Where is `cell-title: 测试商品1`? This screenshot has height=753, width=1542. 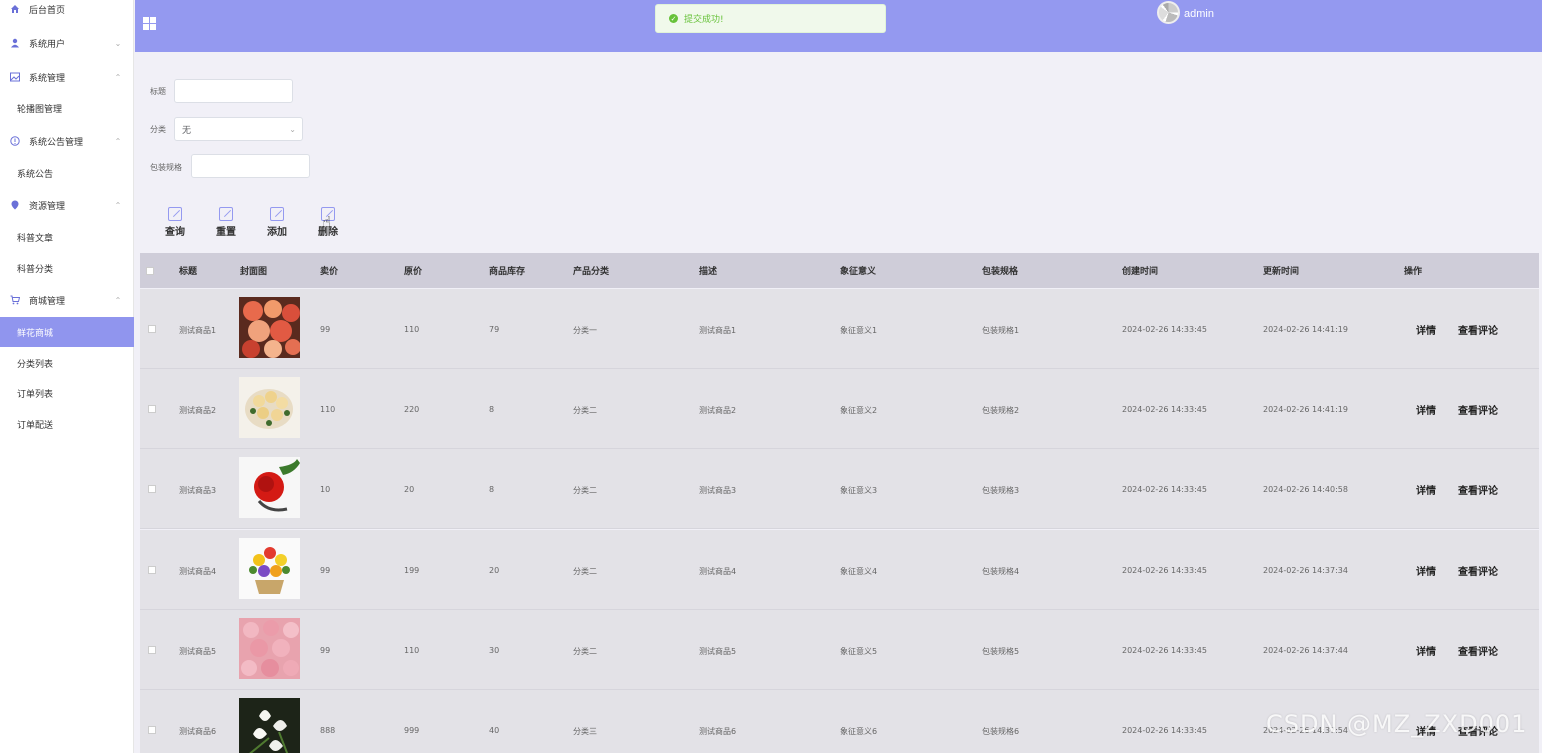 cell-title: 测试商品1 is located at coordinates (198, 330).